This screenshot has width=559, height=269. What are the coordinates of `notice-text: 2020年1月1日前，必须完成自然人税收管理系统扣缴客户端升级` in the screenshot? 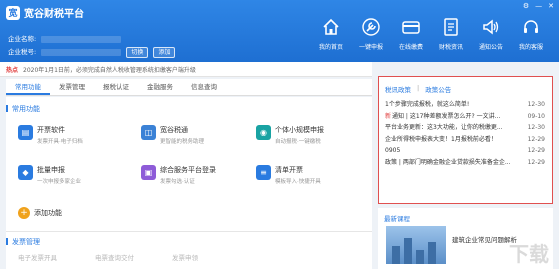 It's located at (109, 70).